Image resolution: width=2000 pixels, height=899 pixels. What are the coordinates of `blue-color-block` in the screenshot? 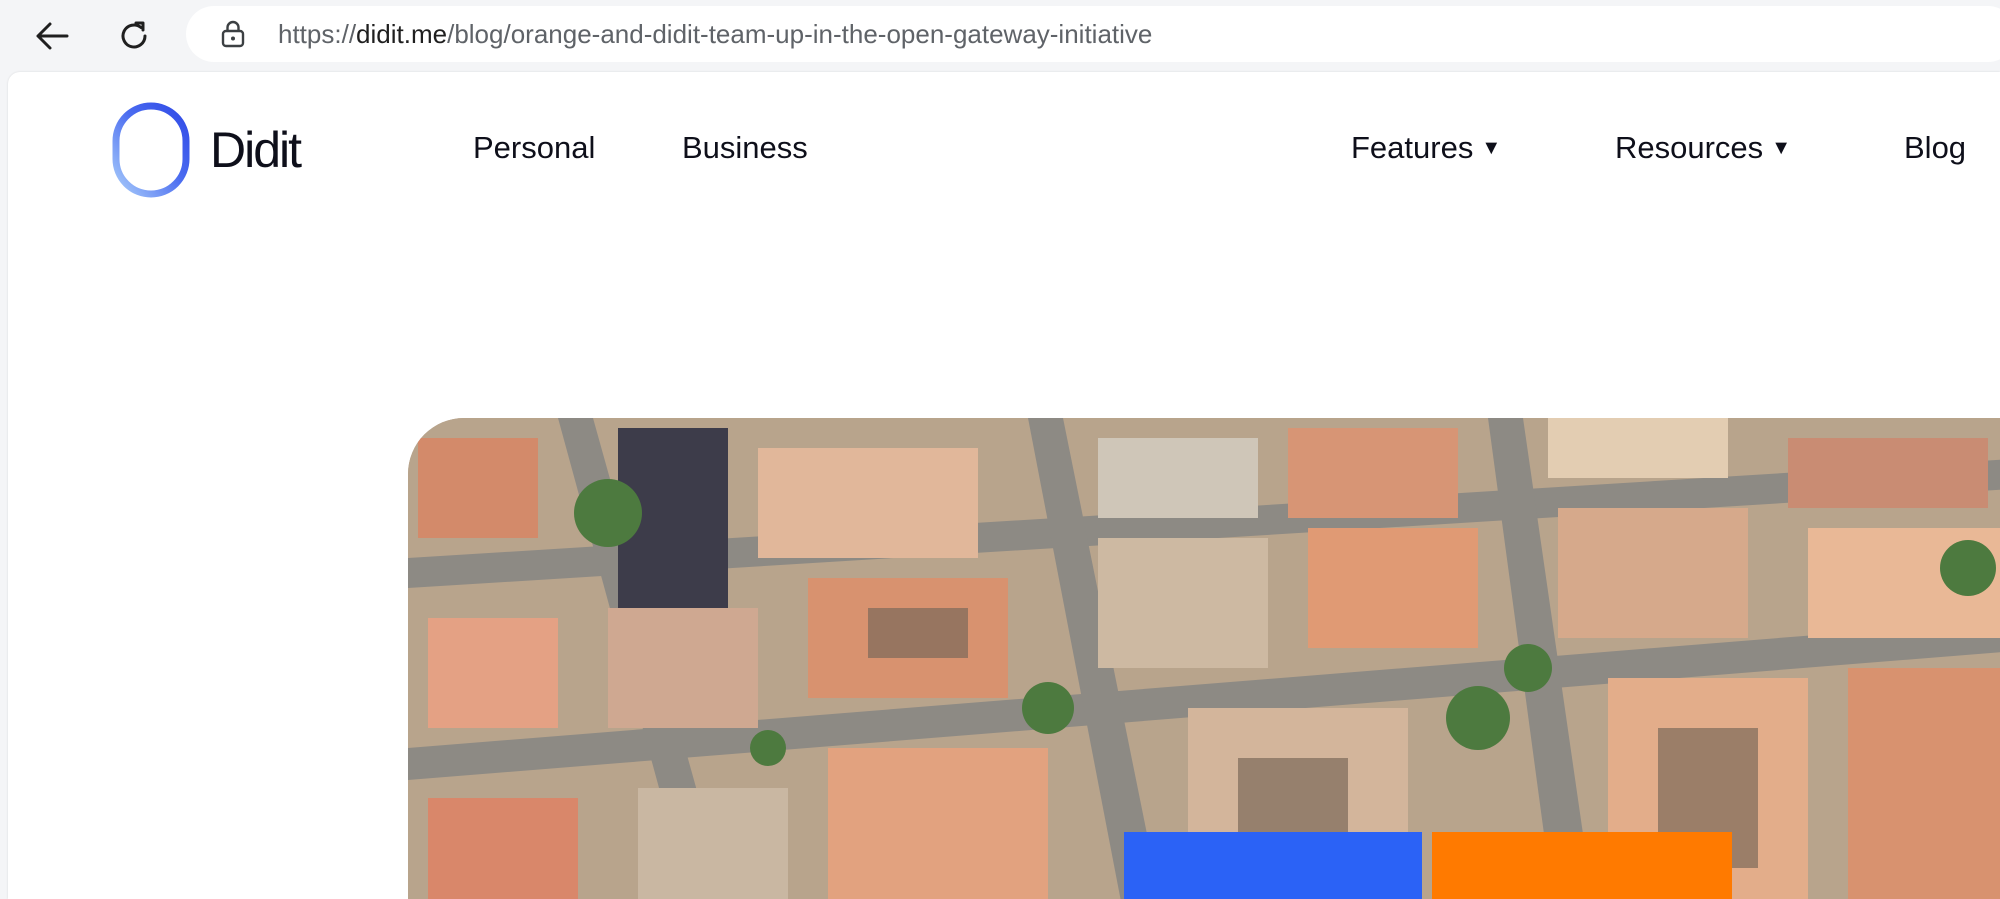 It's located at (1273, 865).